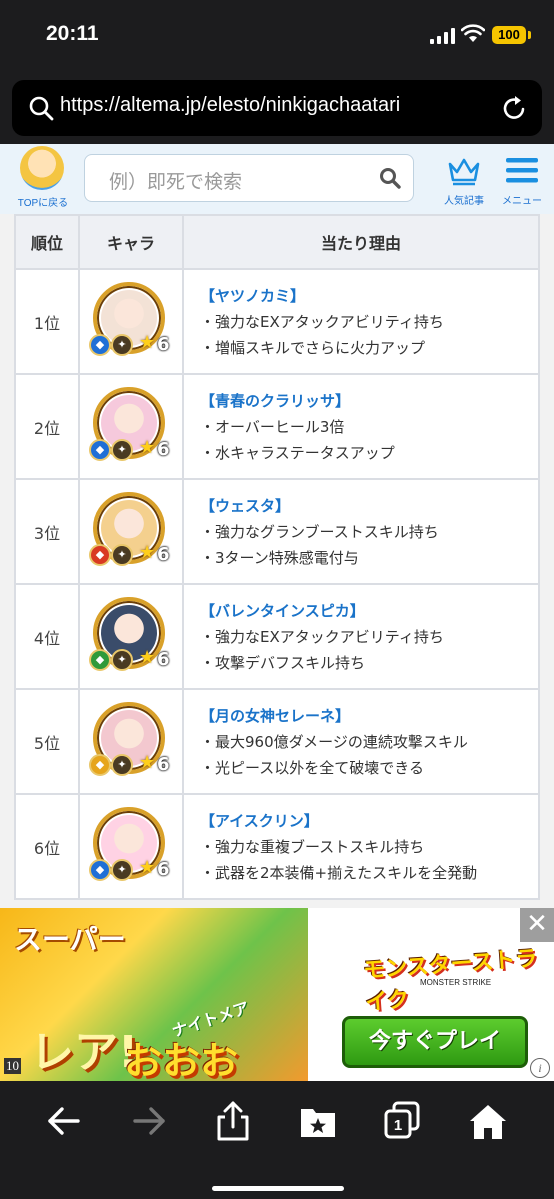  I want to click on reason-item: ・光ピース以外を全て破壊できる, so click(312, 767).